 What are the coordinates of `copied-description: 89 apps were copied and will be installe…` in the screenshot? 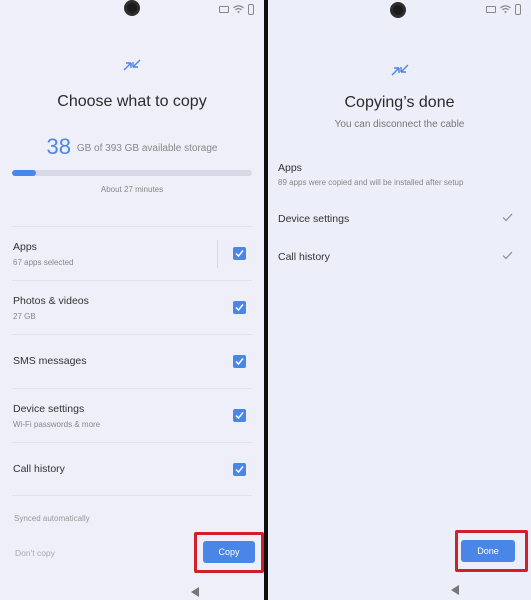 It's located at (371, 182).